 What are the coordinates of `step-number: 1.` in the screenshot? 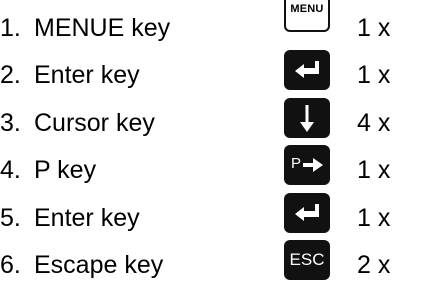 It's located at (10, 28).